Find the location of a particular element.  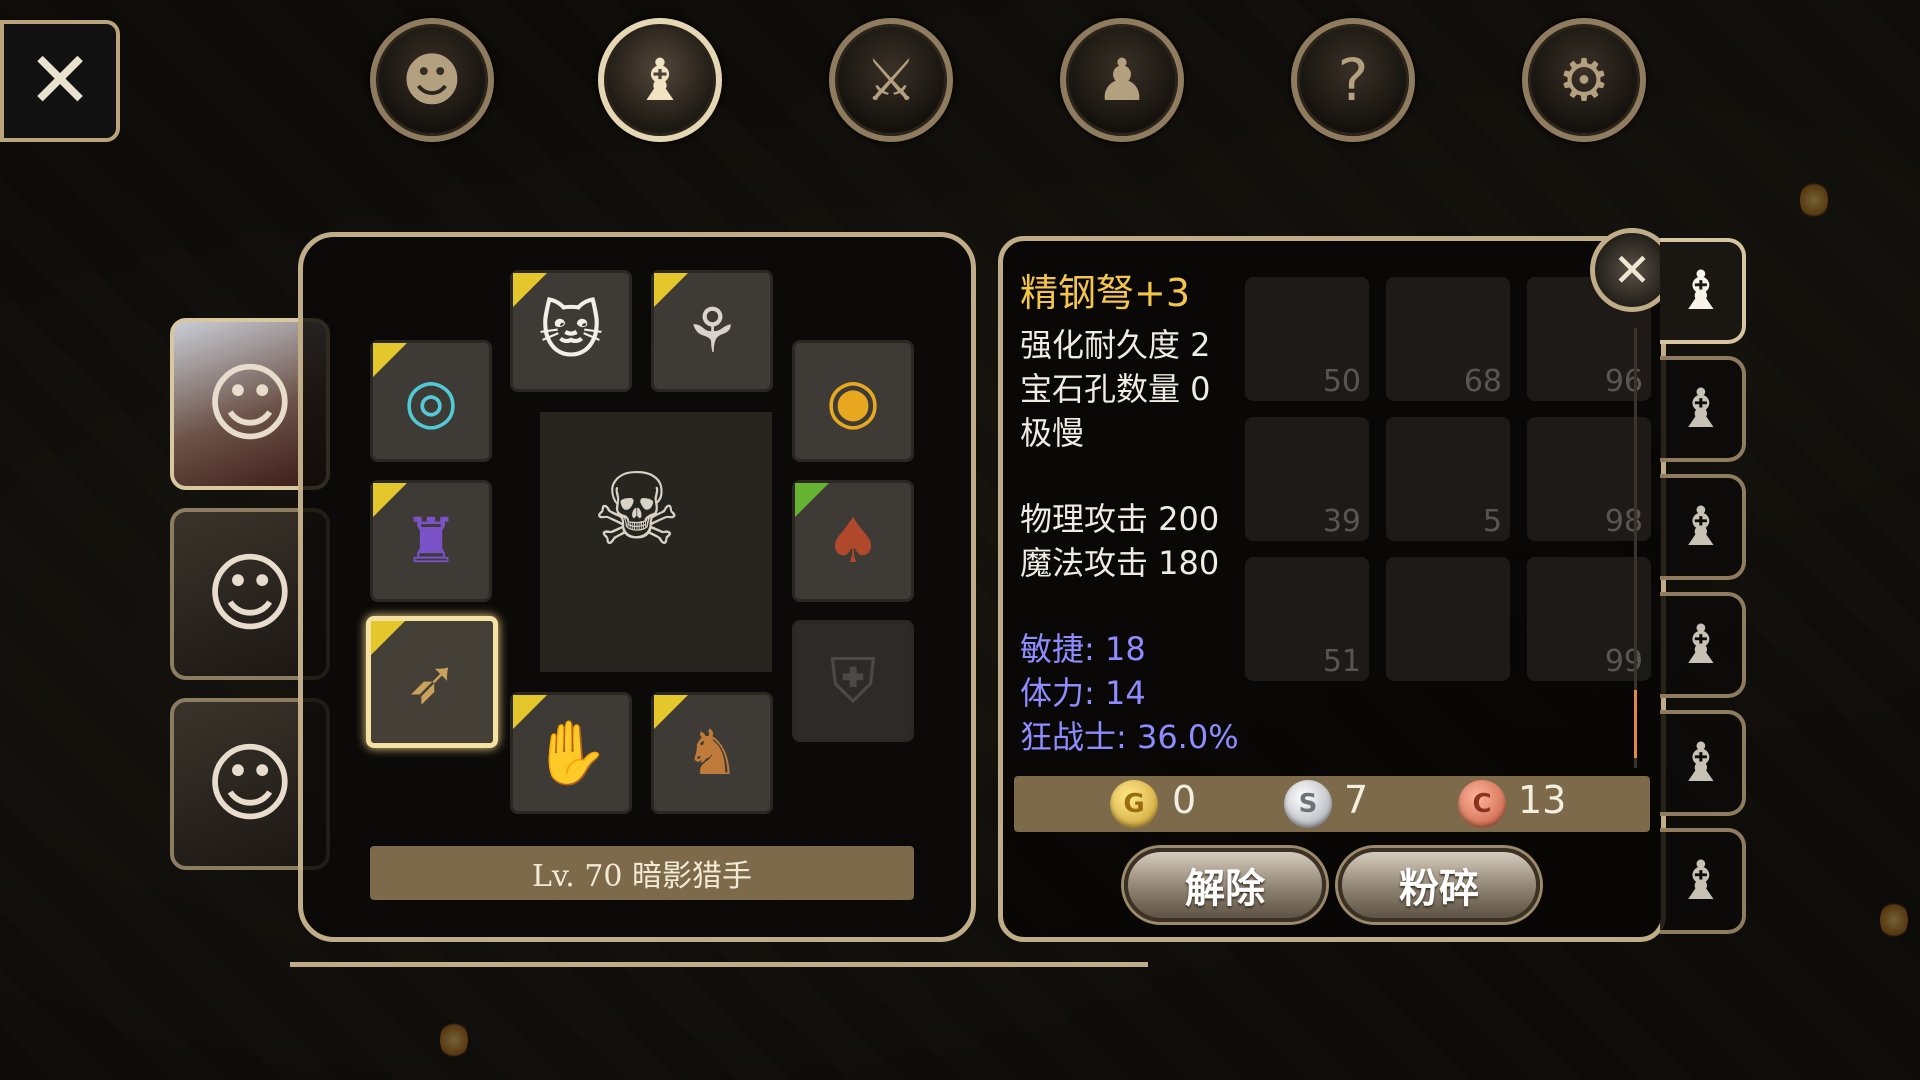

quest-scroll-icon: ? is located at coordinates (1353, 80).